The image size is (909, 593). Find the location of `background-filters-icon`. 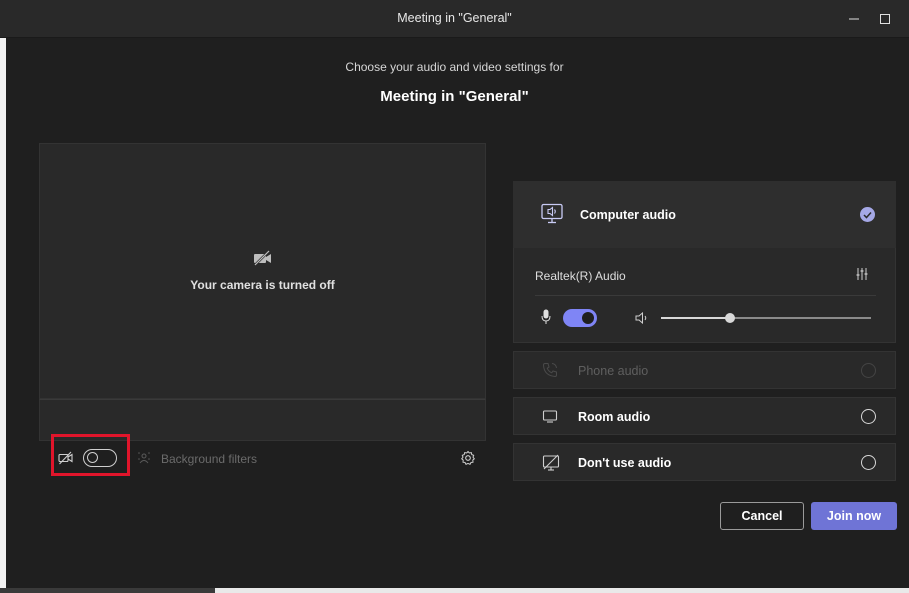

background-filters-icon is located at coordinates (144, 460).